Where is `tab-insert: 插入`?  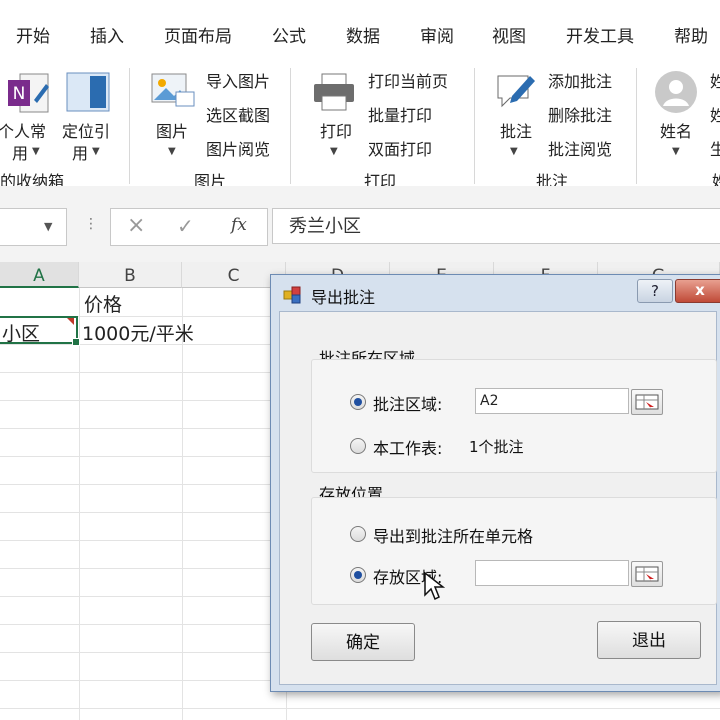
tab-insert: 插入 is located at coordinates (107, 34).